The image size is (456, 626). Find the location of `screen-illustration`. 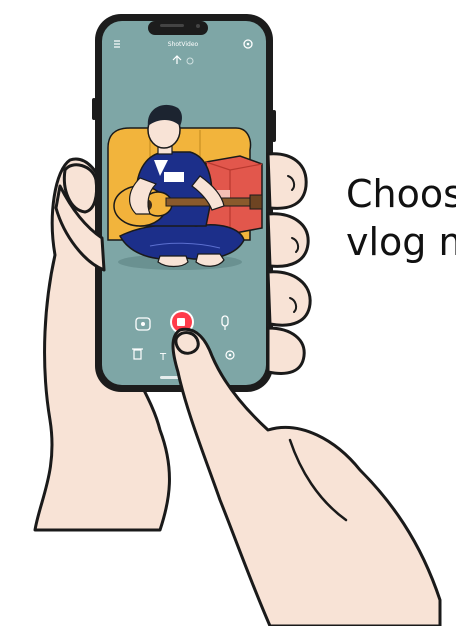

screen-illustration is located at coordinates (185, 187).